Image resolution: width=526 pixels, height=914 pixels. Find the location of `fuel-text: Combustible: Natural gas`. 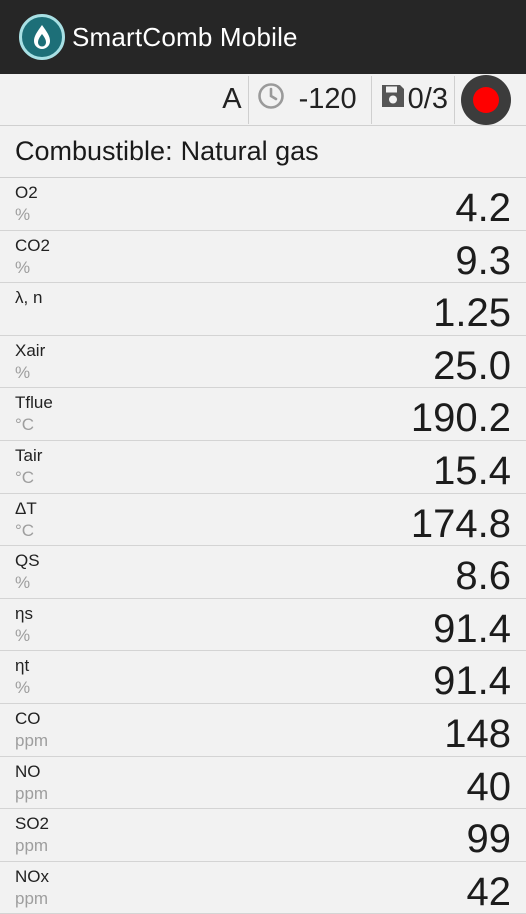

fuel-text: Combustible: Natural gas is located at coordinates (167, 151).